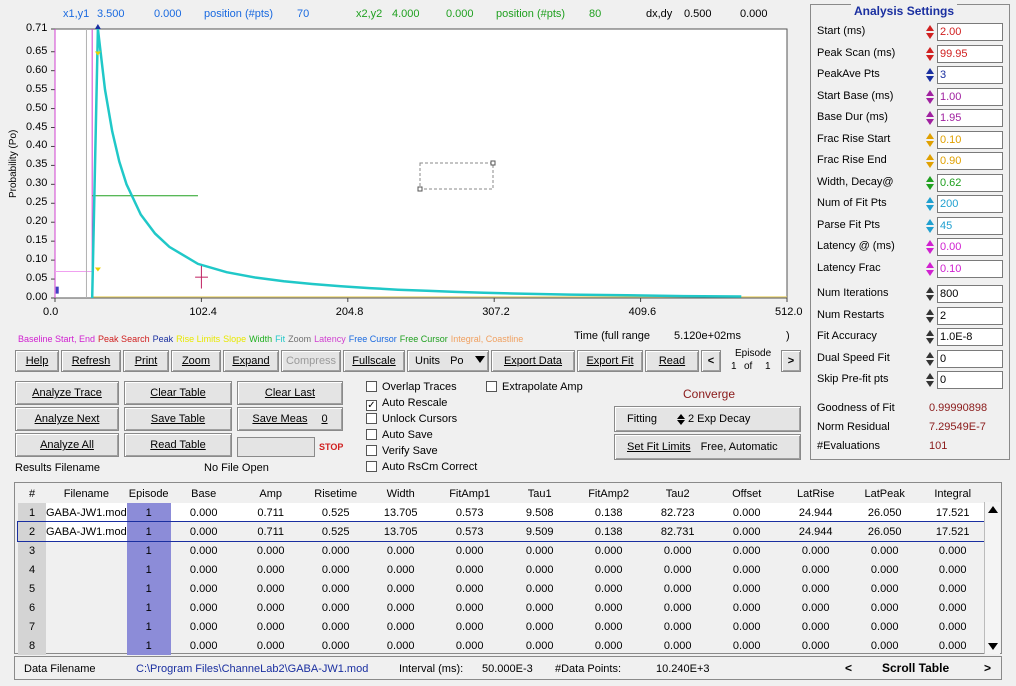 The width and height of the screenshot is (1016, 686). I want to click on table-scrollbar, so click(992, 578).